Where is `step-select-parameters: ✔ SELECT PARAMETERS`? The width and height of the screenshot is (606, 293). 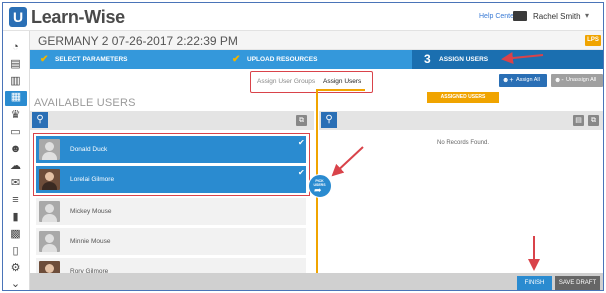 step-select-parameters: ✔ SELECT PARAMETERS is located at coordinates (130, 59).